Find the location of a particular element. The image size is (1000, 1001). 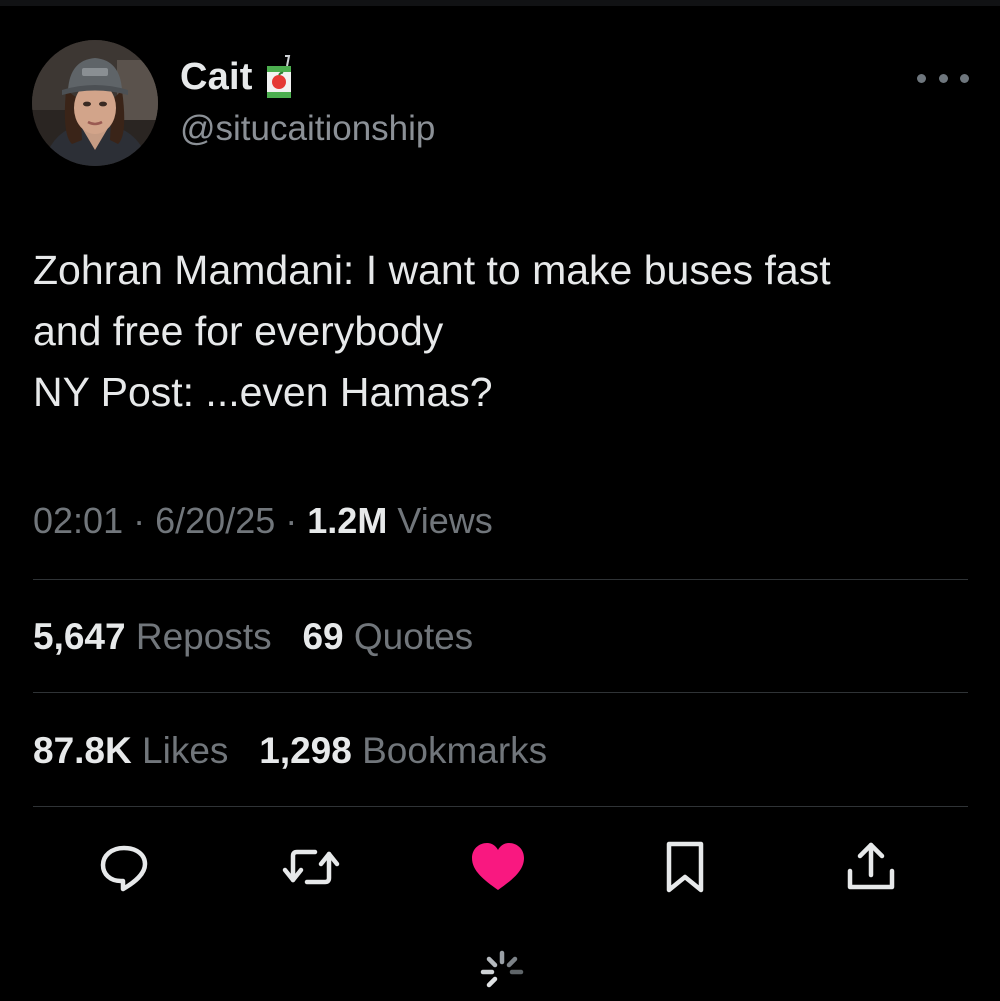

bookmarks-stat: 1,298 Bookmarks is located at coordinates (403, 750).